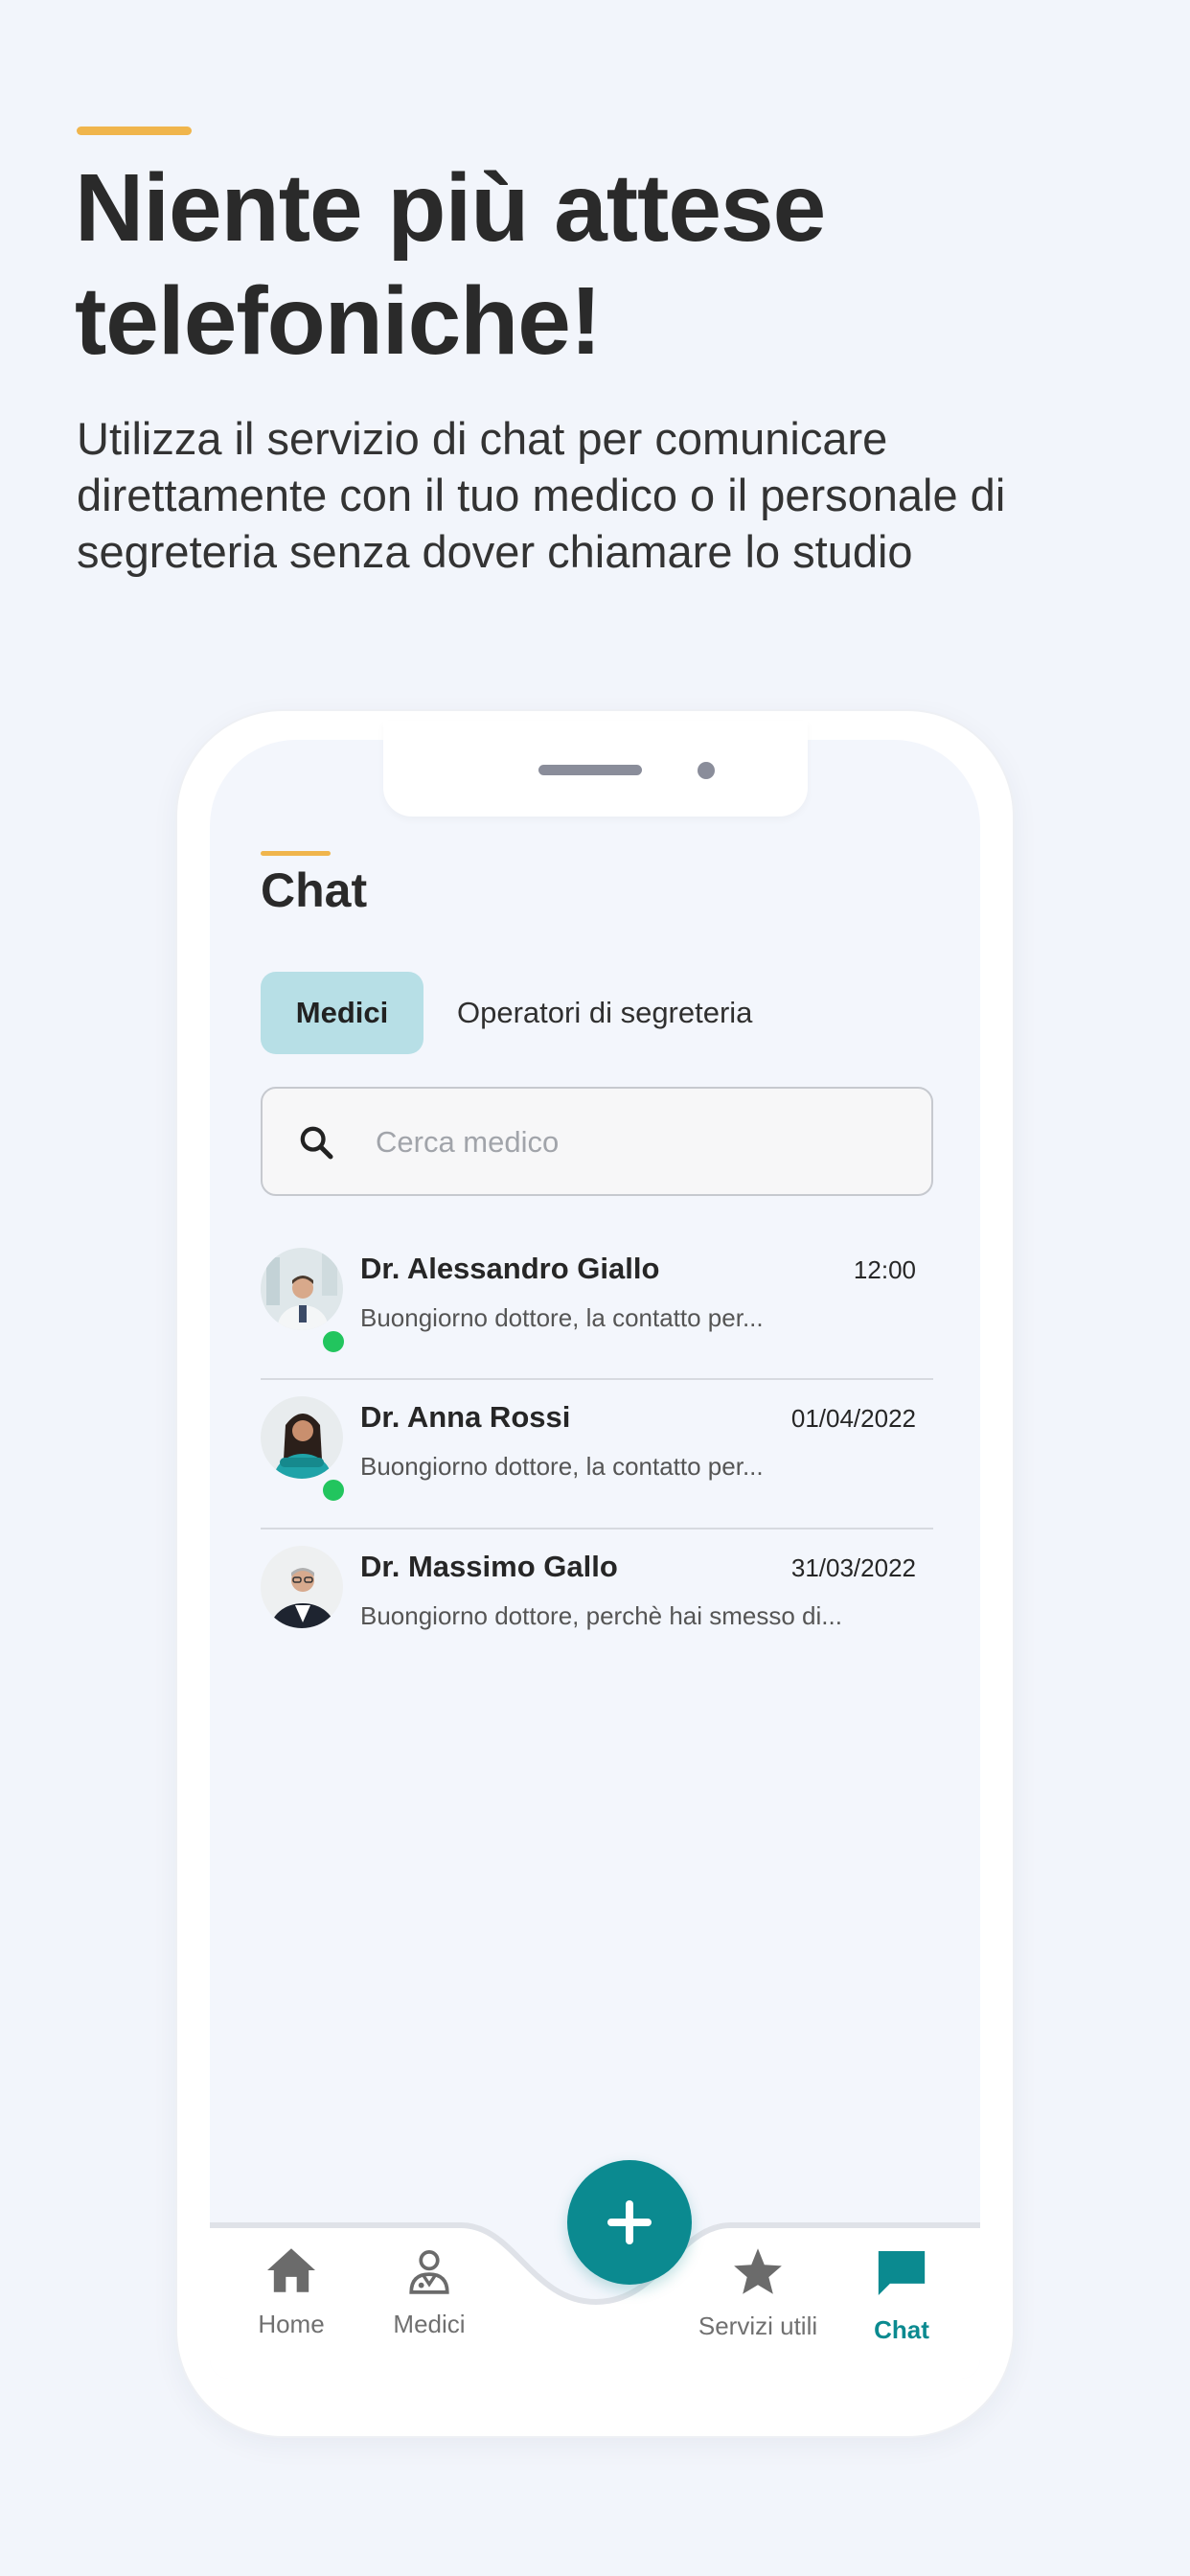 This screenshot has height=2576, width=1190. I want to click on new-chat-fab-button, so click(630, 2222).